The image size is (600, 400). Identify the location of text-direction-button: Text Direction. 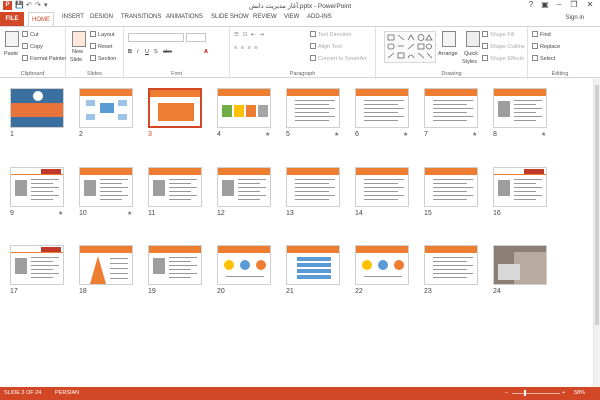
(330, 34).